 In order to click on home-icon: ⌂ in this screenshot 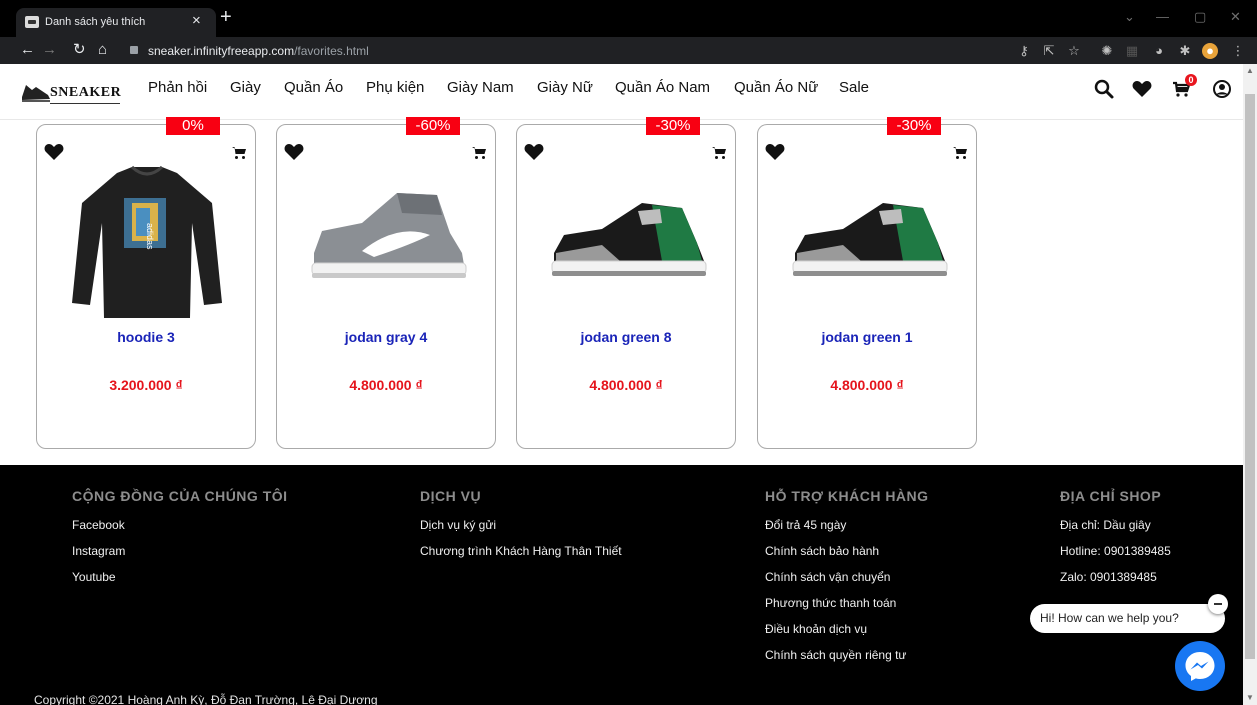, I will do `click(102, 50)`.